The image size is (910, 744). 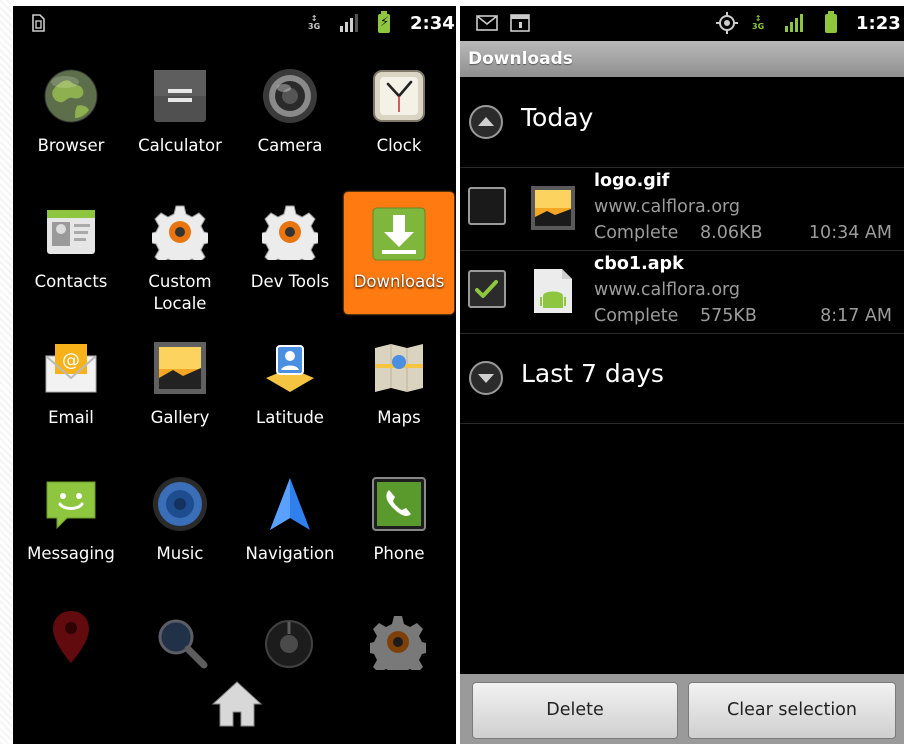 What do you see at coordinates (792, 710) in the screenshot?
I see `clear-selection-button: Clear selection` at bounding box center [792, 710].